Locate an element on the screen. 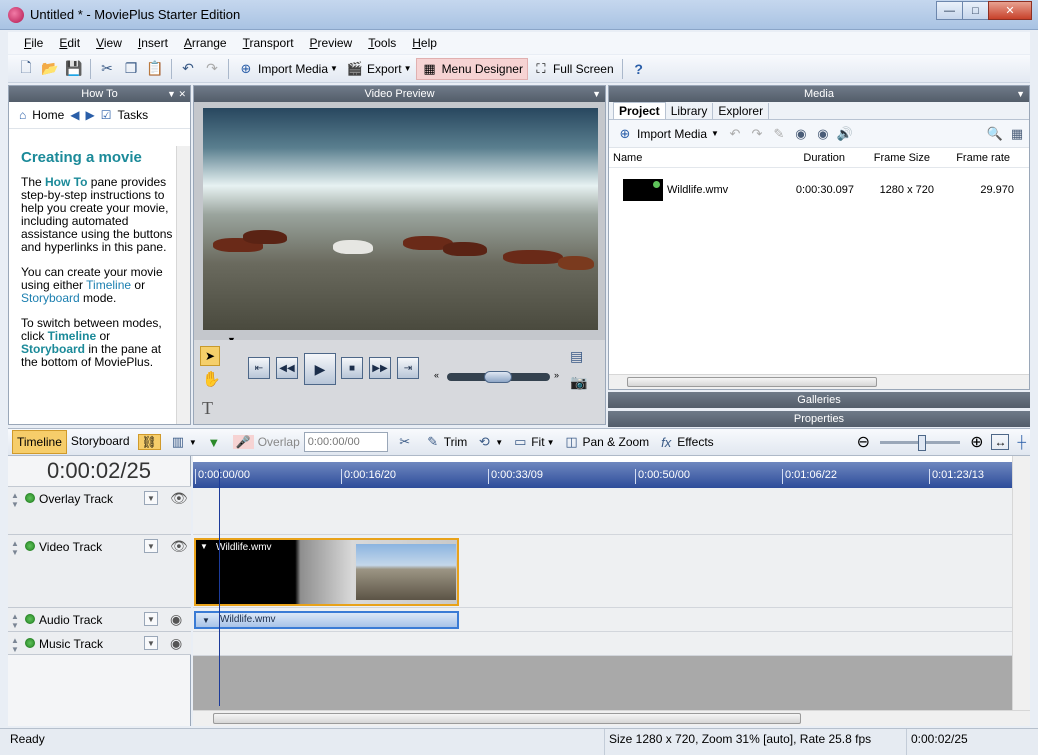 This screenshot has height=755, width=1038. tab-timeline: Timeline is located at coordinates (39, 442).